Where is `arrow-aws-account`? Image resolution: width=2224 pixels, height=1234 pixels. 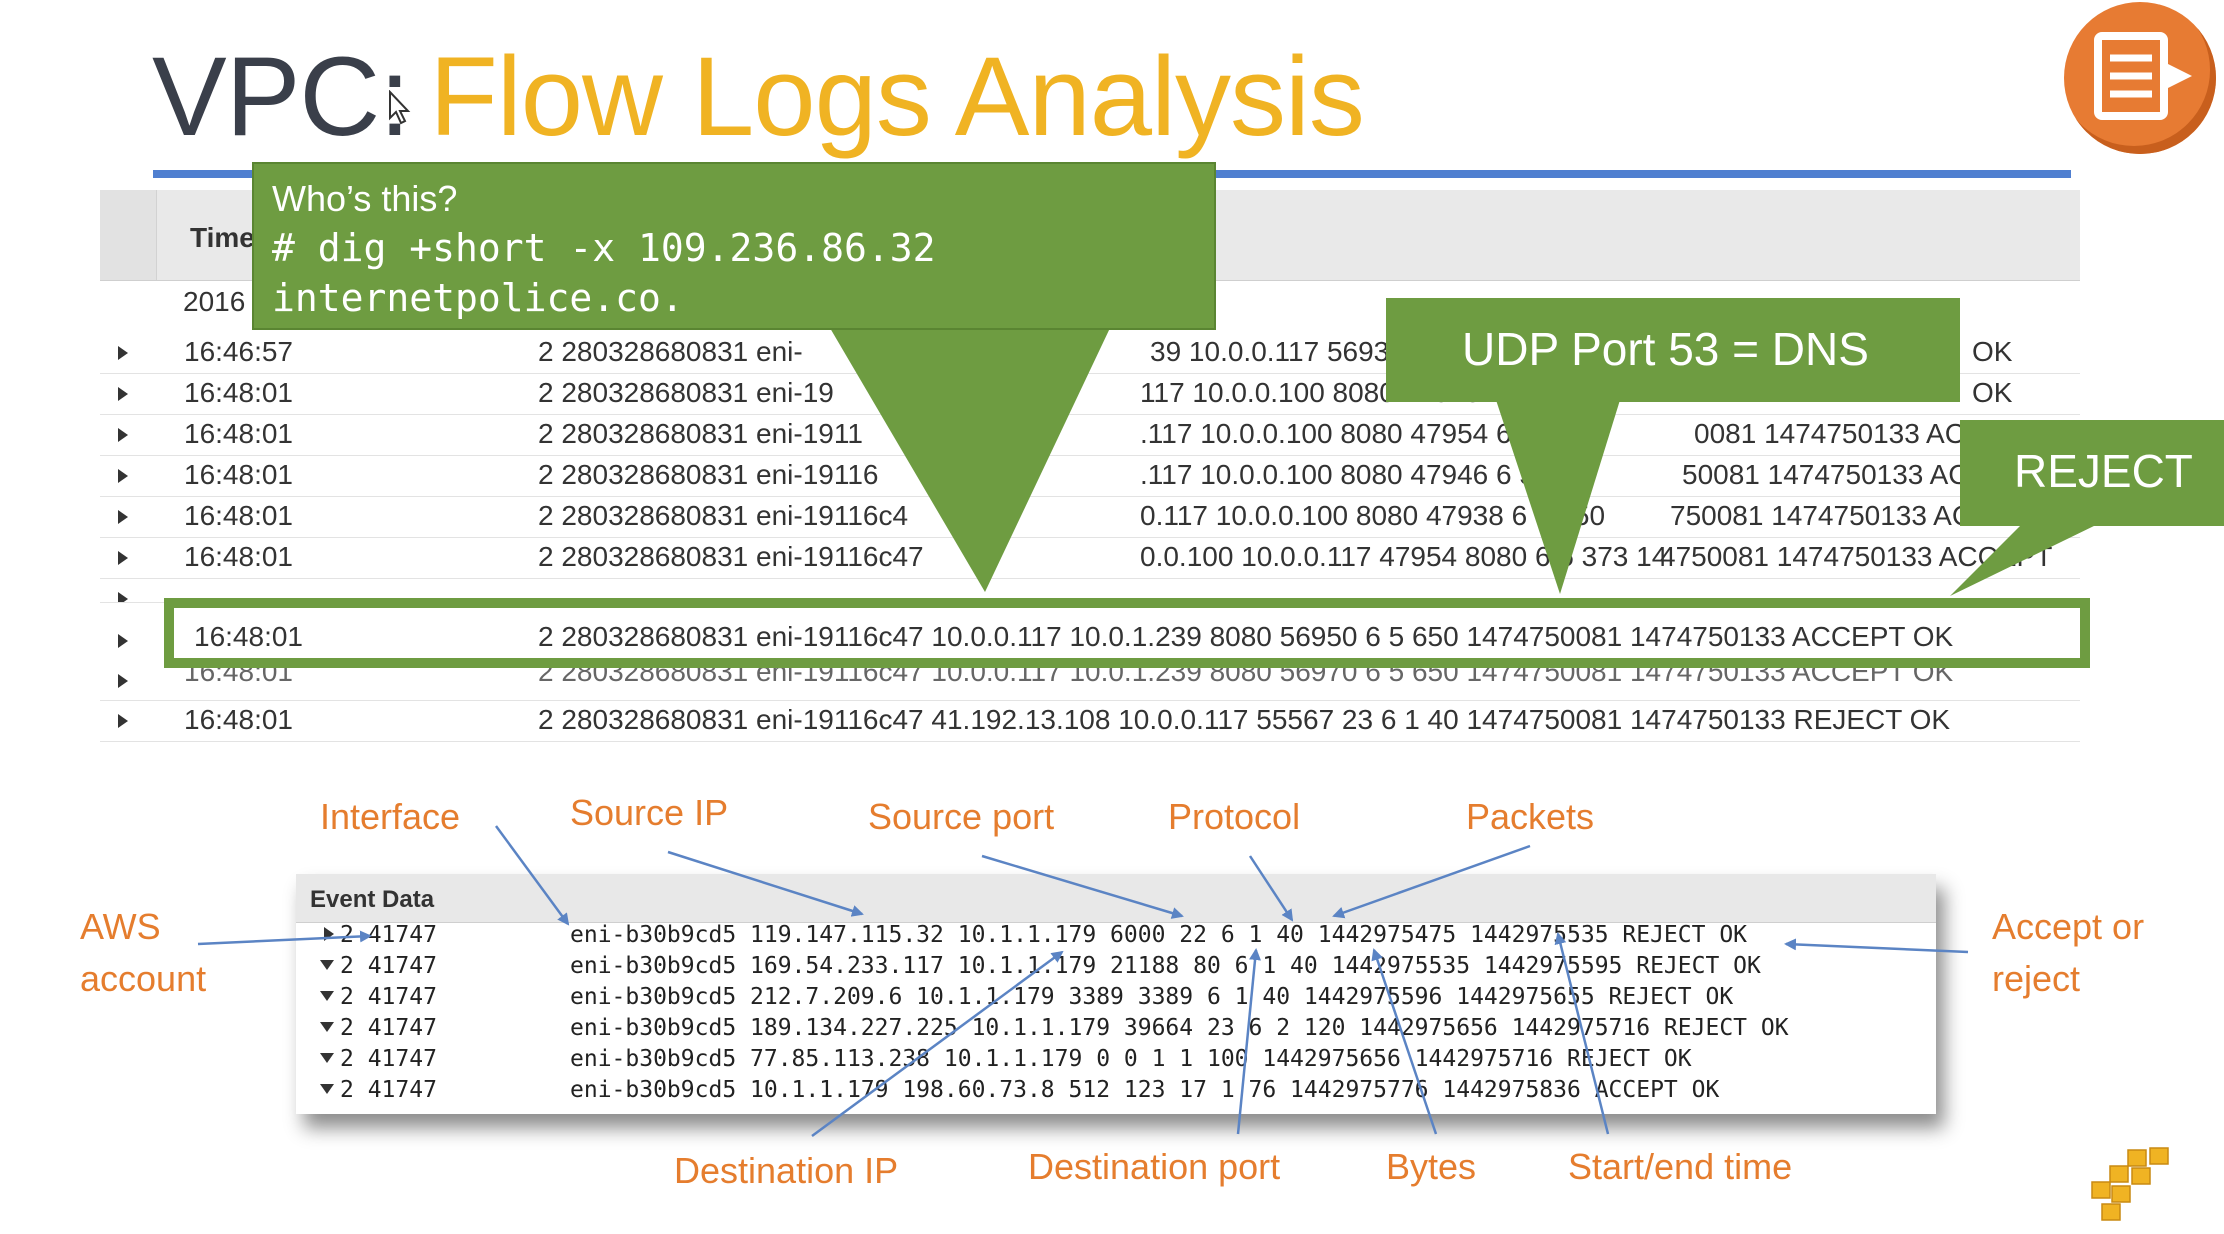 arrow-aws-account is located at coordinates (284, 938).